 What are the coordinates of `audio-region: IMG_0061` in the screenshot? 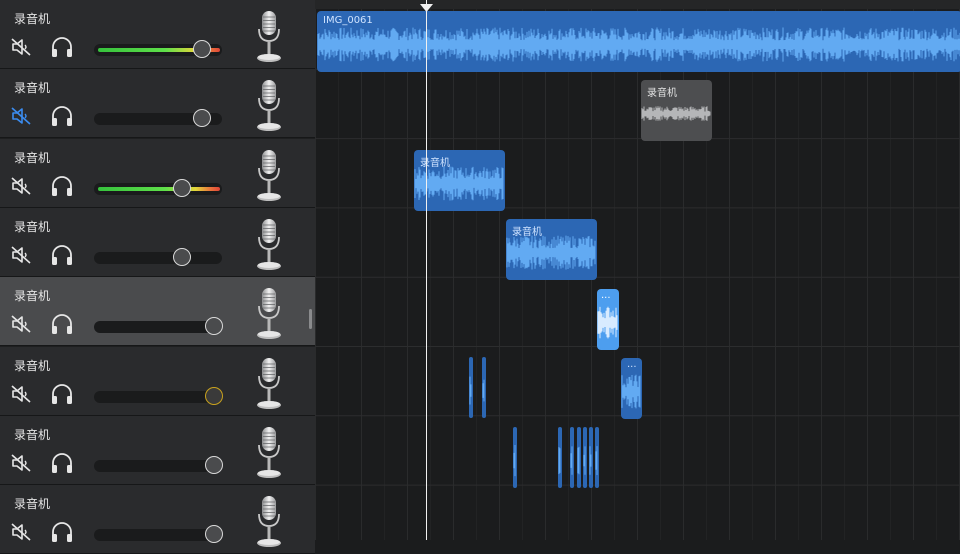 It's located at (638, 41).